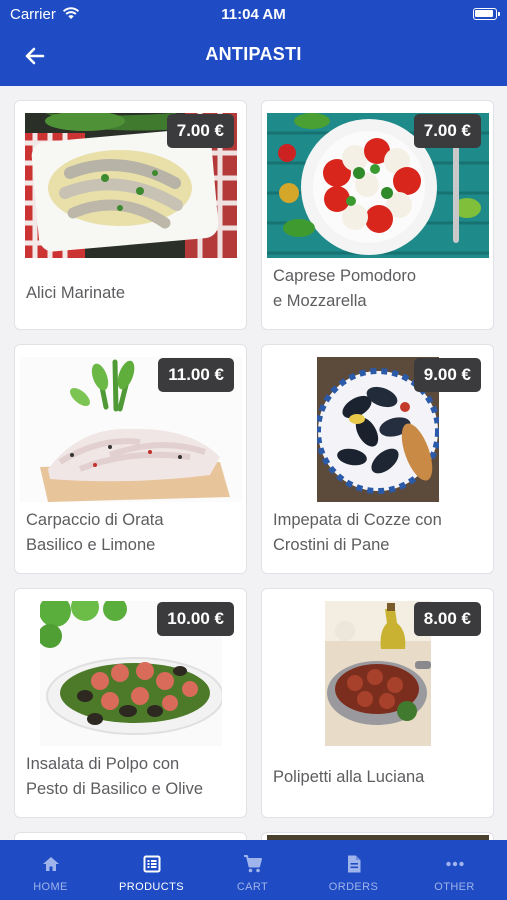 The width and height of the screenshot is (507, 900). I want to click on price-badge: 11.00 €, so click(196, 375).